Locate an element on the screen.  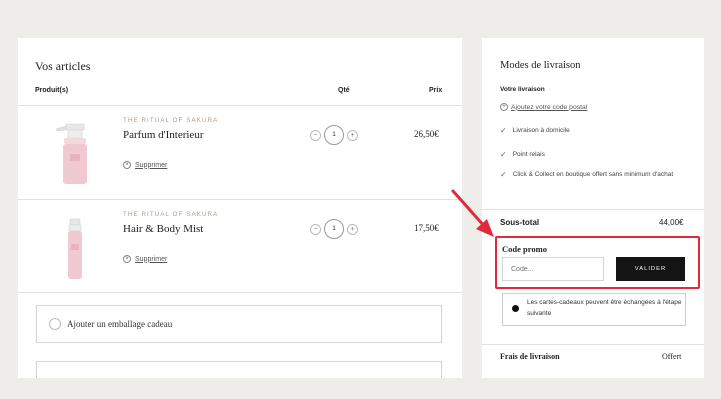
product-price: 26,50€ is located at coordinates (426, 134).